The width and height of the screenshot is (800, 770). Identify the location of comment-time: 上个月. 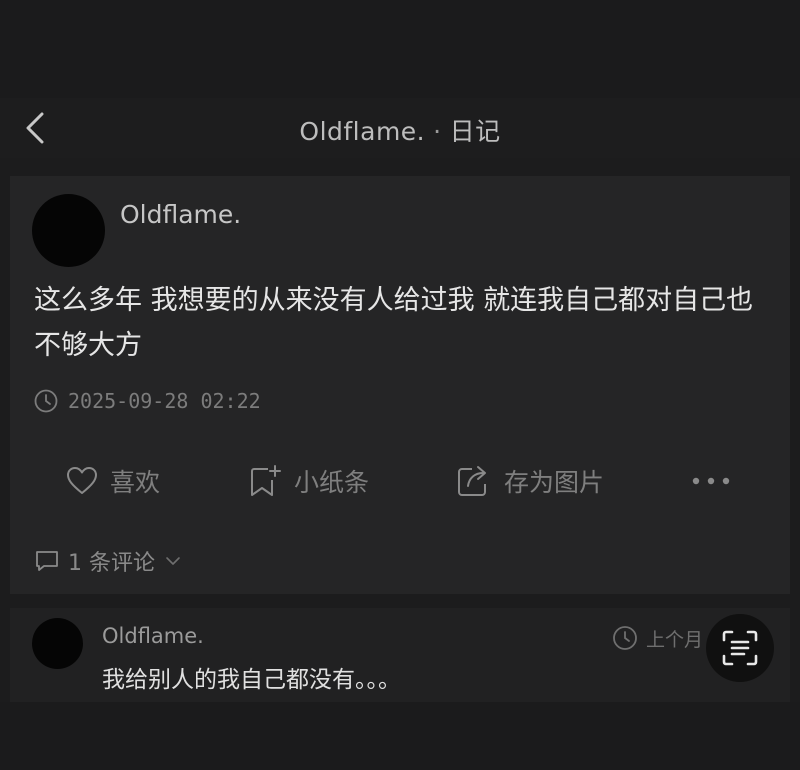
(657, 638).